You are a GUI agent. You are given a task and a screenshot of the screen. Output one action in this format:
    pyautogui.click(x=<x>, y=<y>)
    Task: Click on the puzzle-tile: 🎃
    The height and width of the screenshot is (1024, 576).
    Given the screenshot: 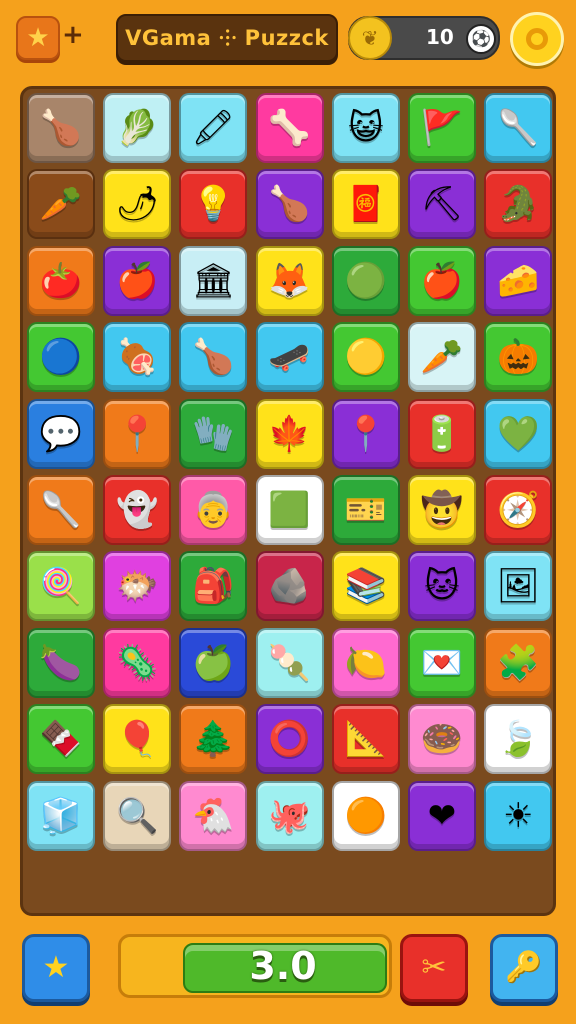 What is the action you would take?
    pyautogui.click(x=518, y=357)
    